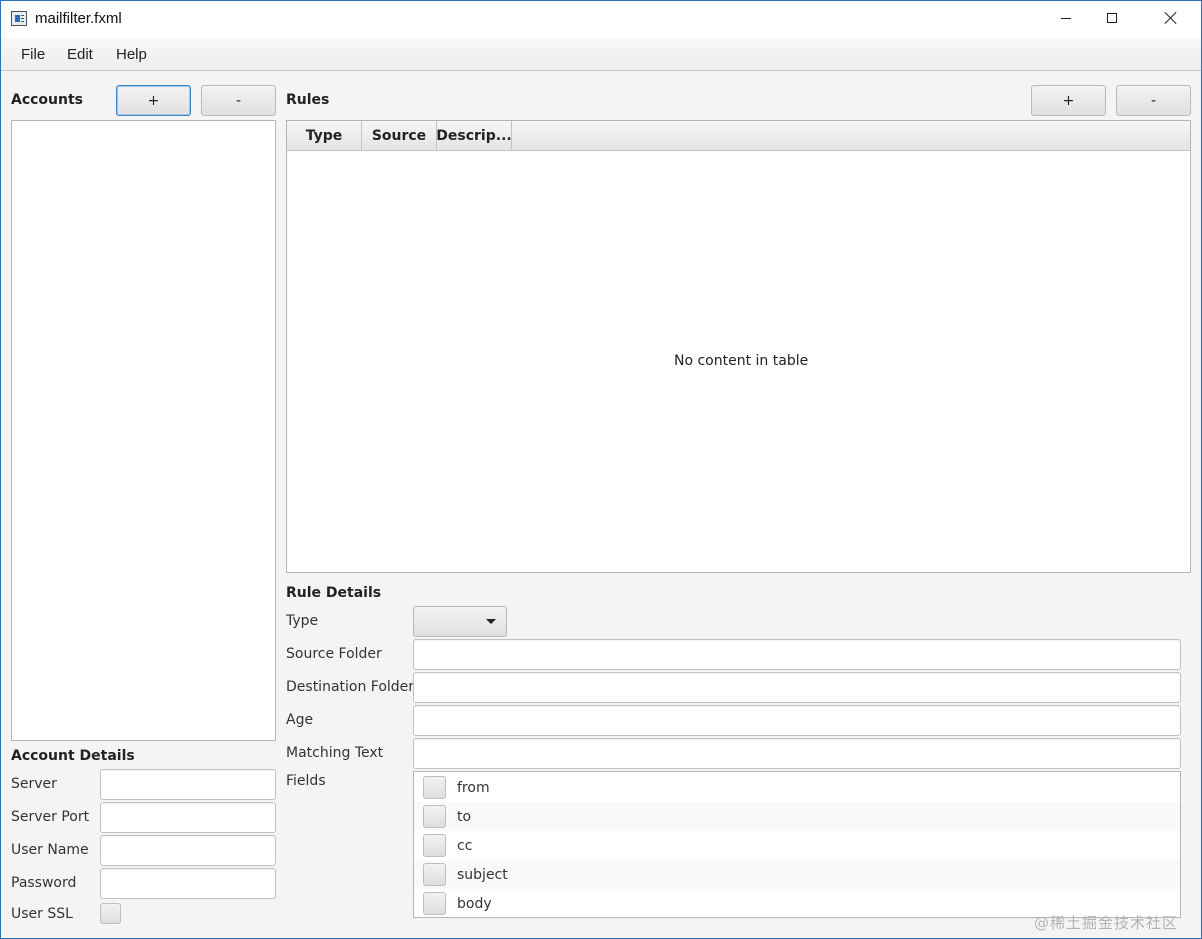 Image resolution: width=1202 pixels, height=939 pixels. I want to click on accounts-list, so click(143, 430).